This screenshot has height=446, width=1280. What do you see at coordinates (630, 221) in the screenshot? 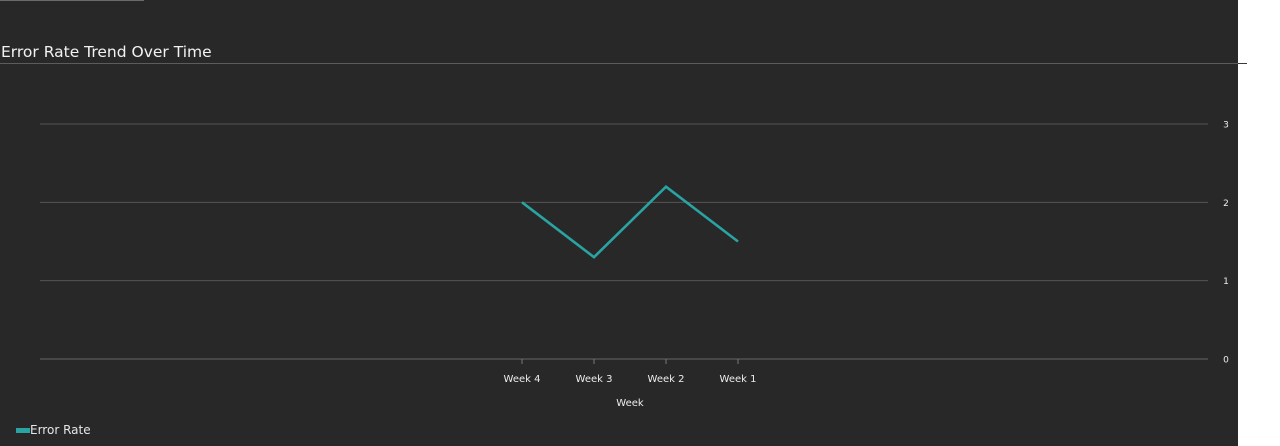
I see `series-line-error-rate` at bounding box center [630, 221].